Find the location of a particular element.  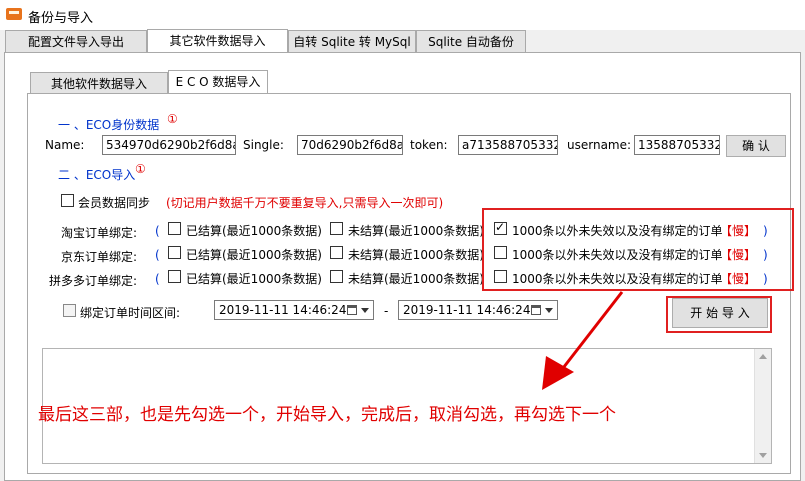

eco-import-heading: 二 、ECO导入 is located at coordinates (97, 175).